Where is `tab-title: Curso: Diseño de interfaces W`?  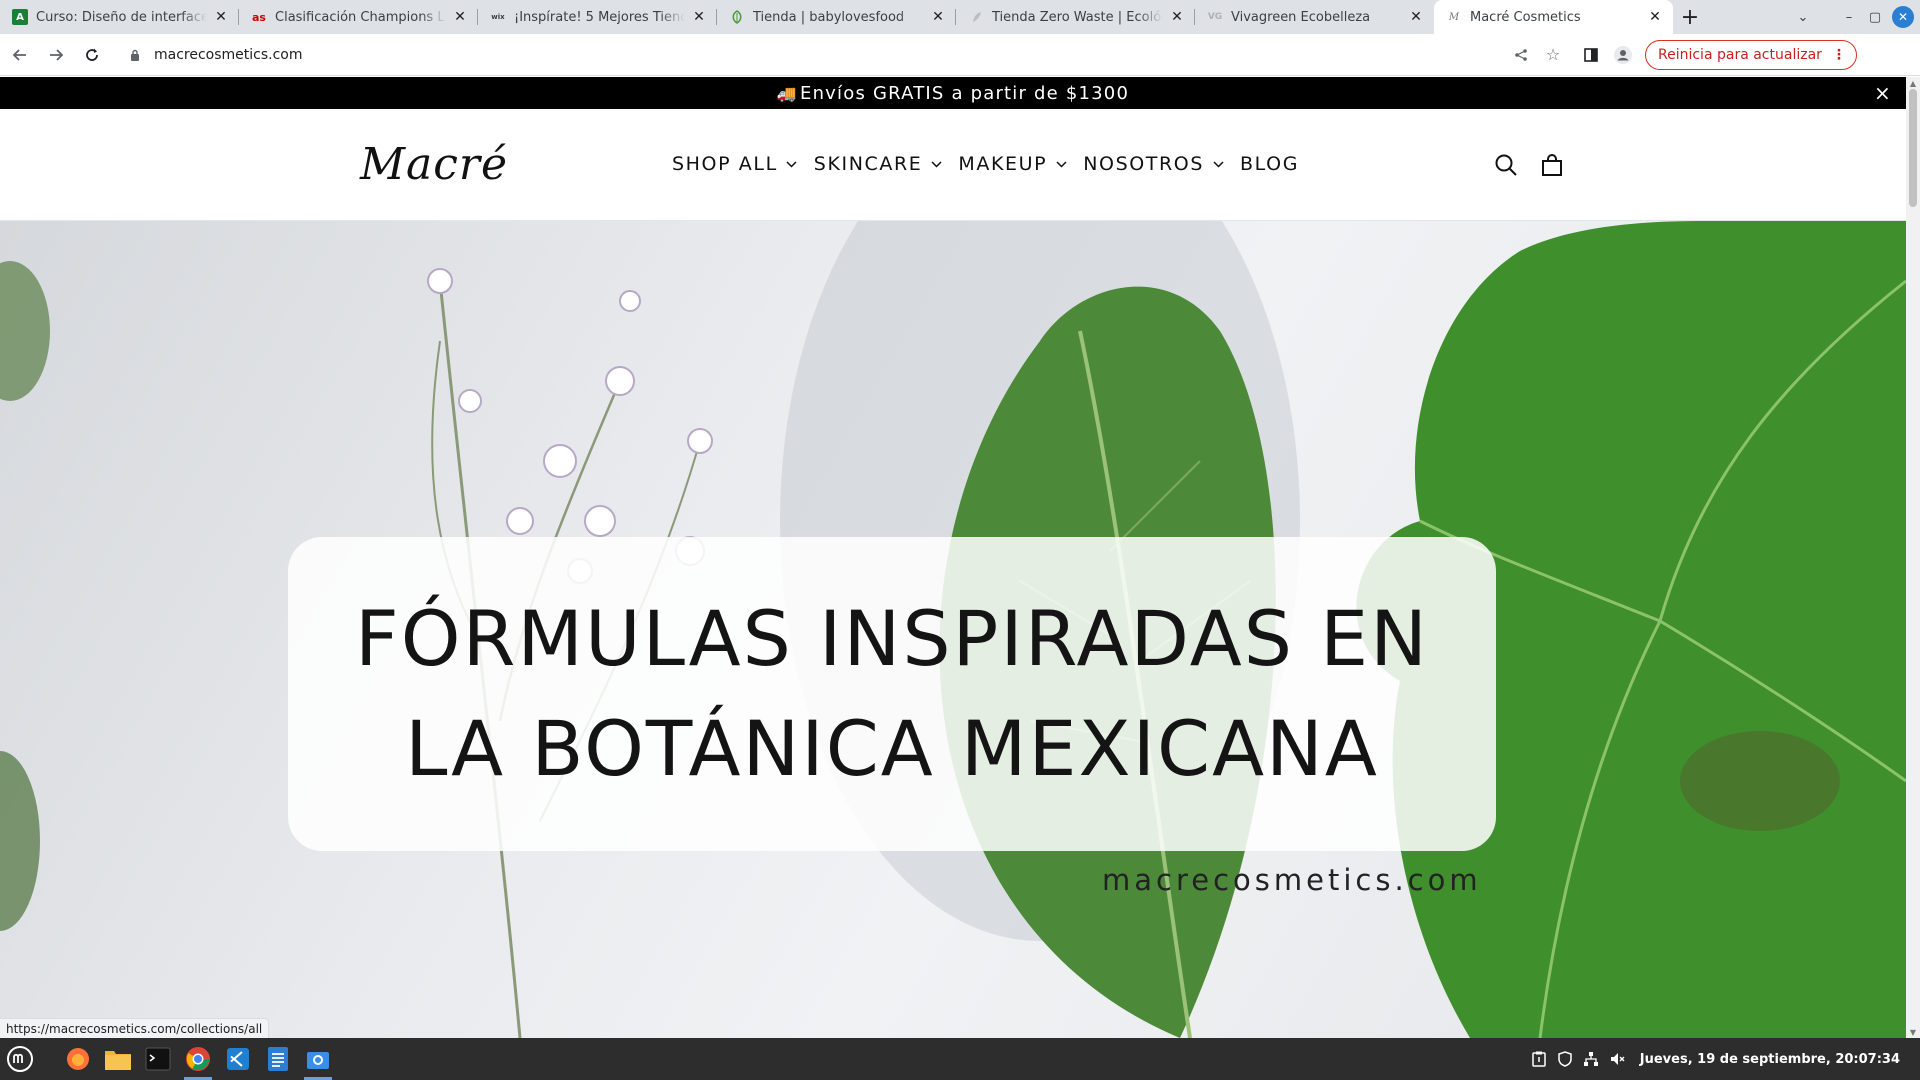
tab-title: Curso: Diseño de interfaces W is located at coordinates (121, 17).